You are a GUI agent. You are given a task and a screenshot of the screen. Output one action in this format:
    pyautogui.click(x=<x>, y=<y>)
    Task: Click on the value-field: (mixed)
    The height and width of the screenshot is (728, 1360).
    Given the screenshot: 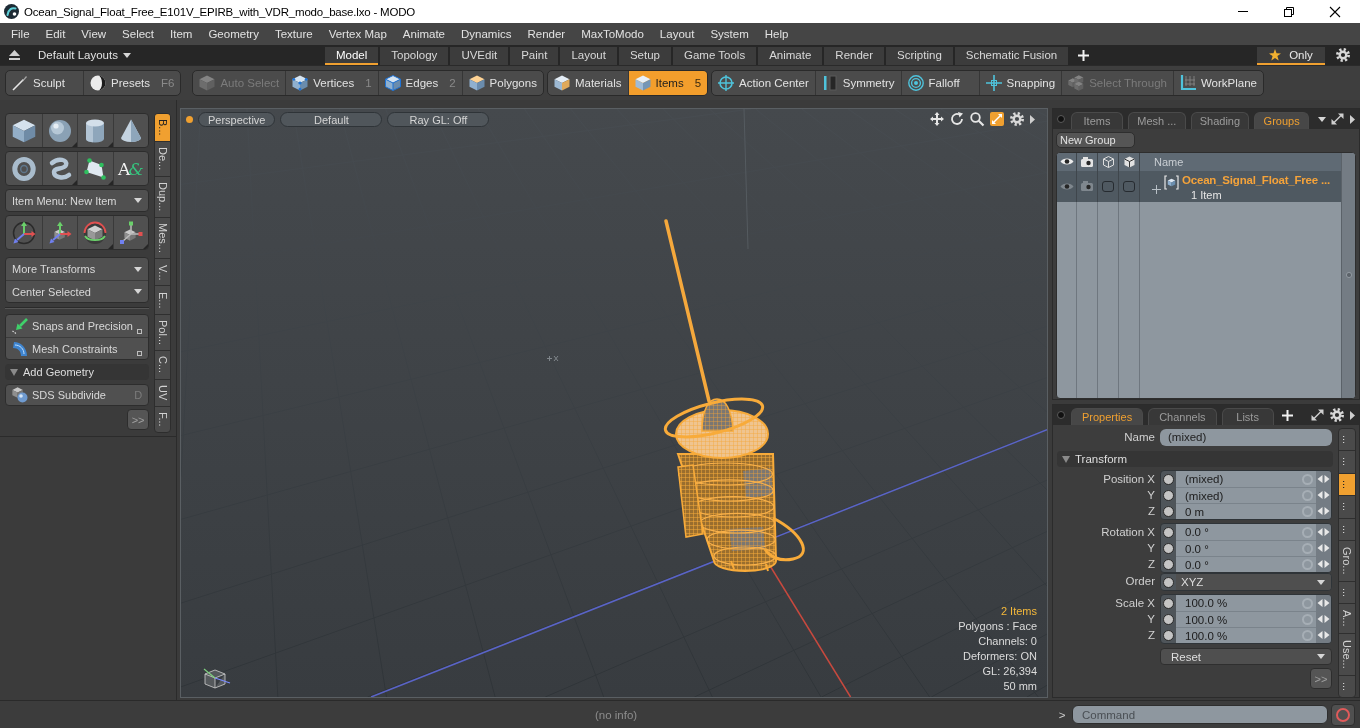 What is the action you would take?
    pyautogui.click(x=1246, y=495)
    